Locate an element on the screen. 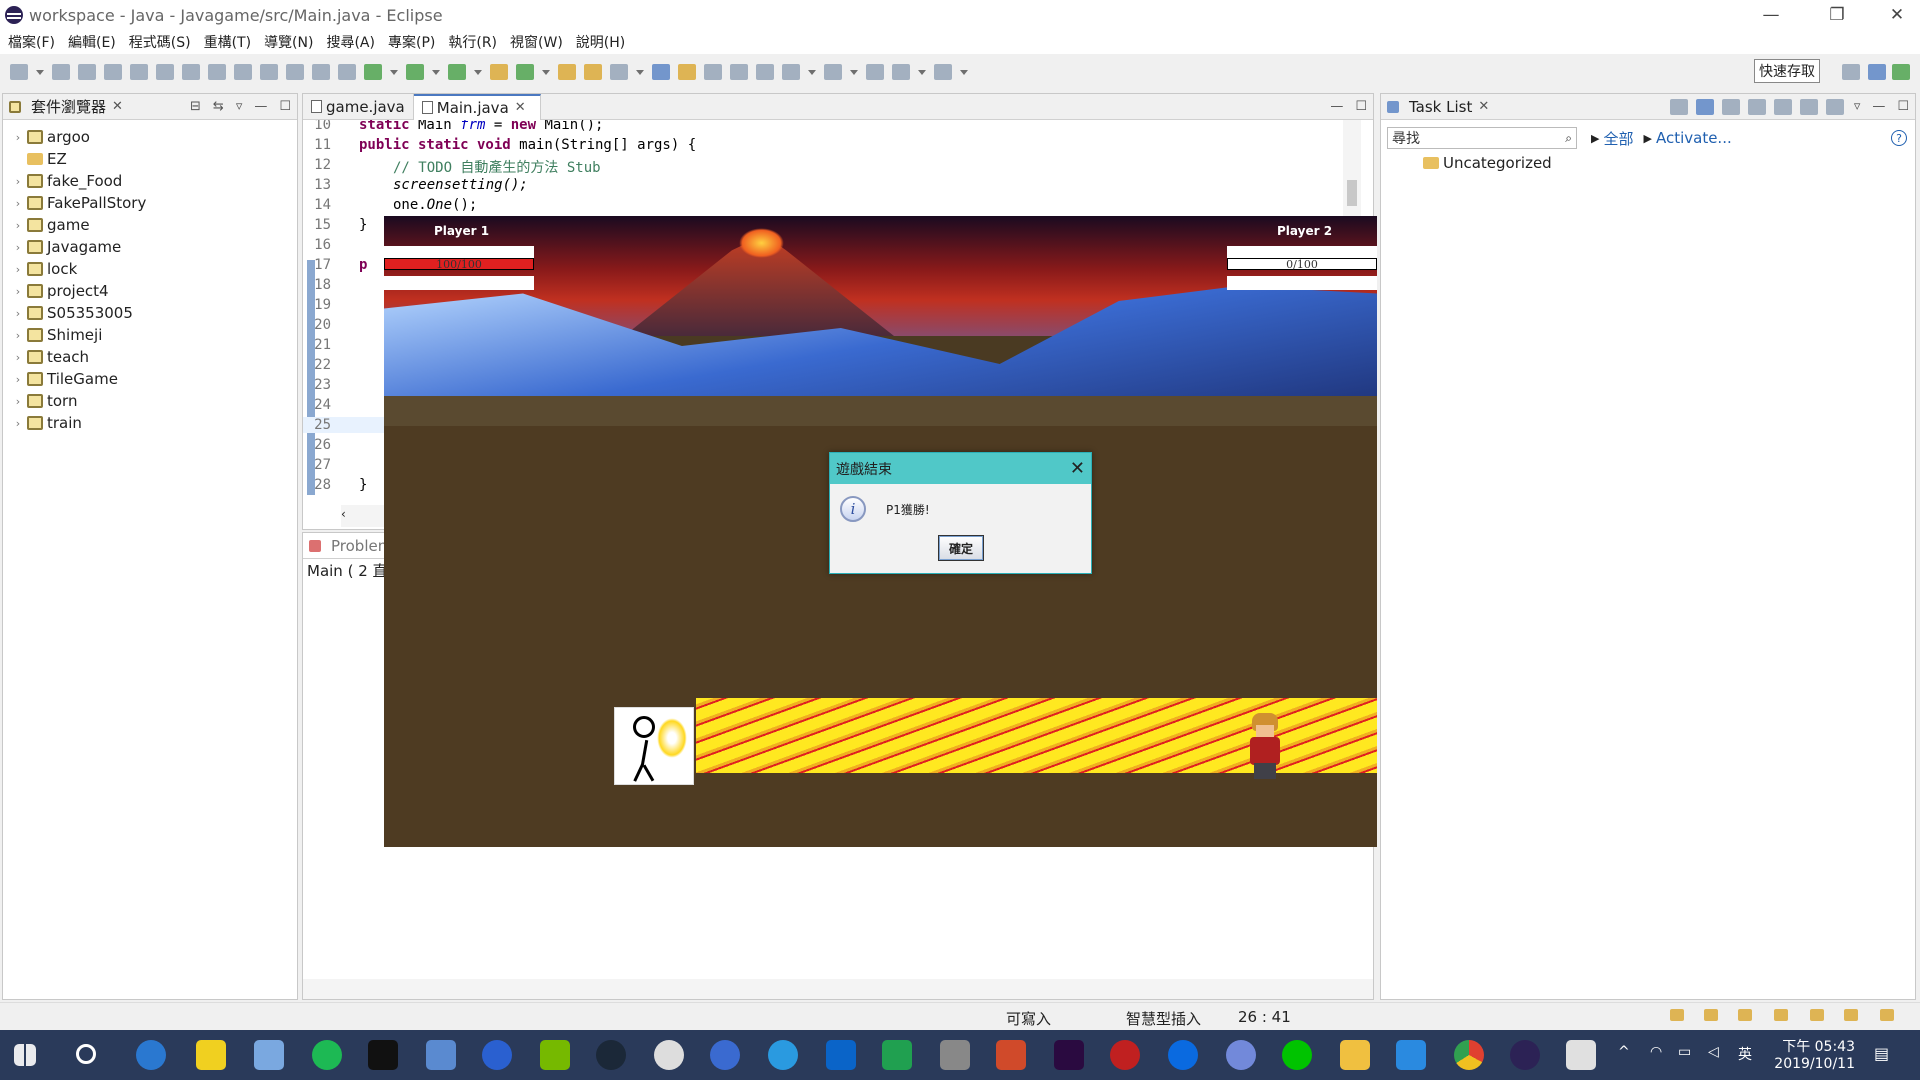 The width and height of the screenshot is (1920, 1080). search-icon is located at coordinates (86, 1054).